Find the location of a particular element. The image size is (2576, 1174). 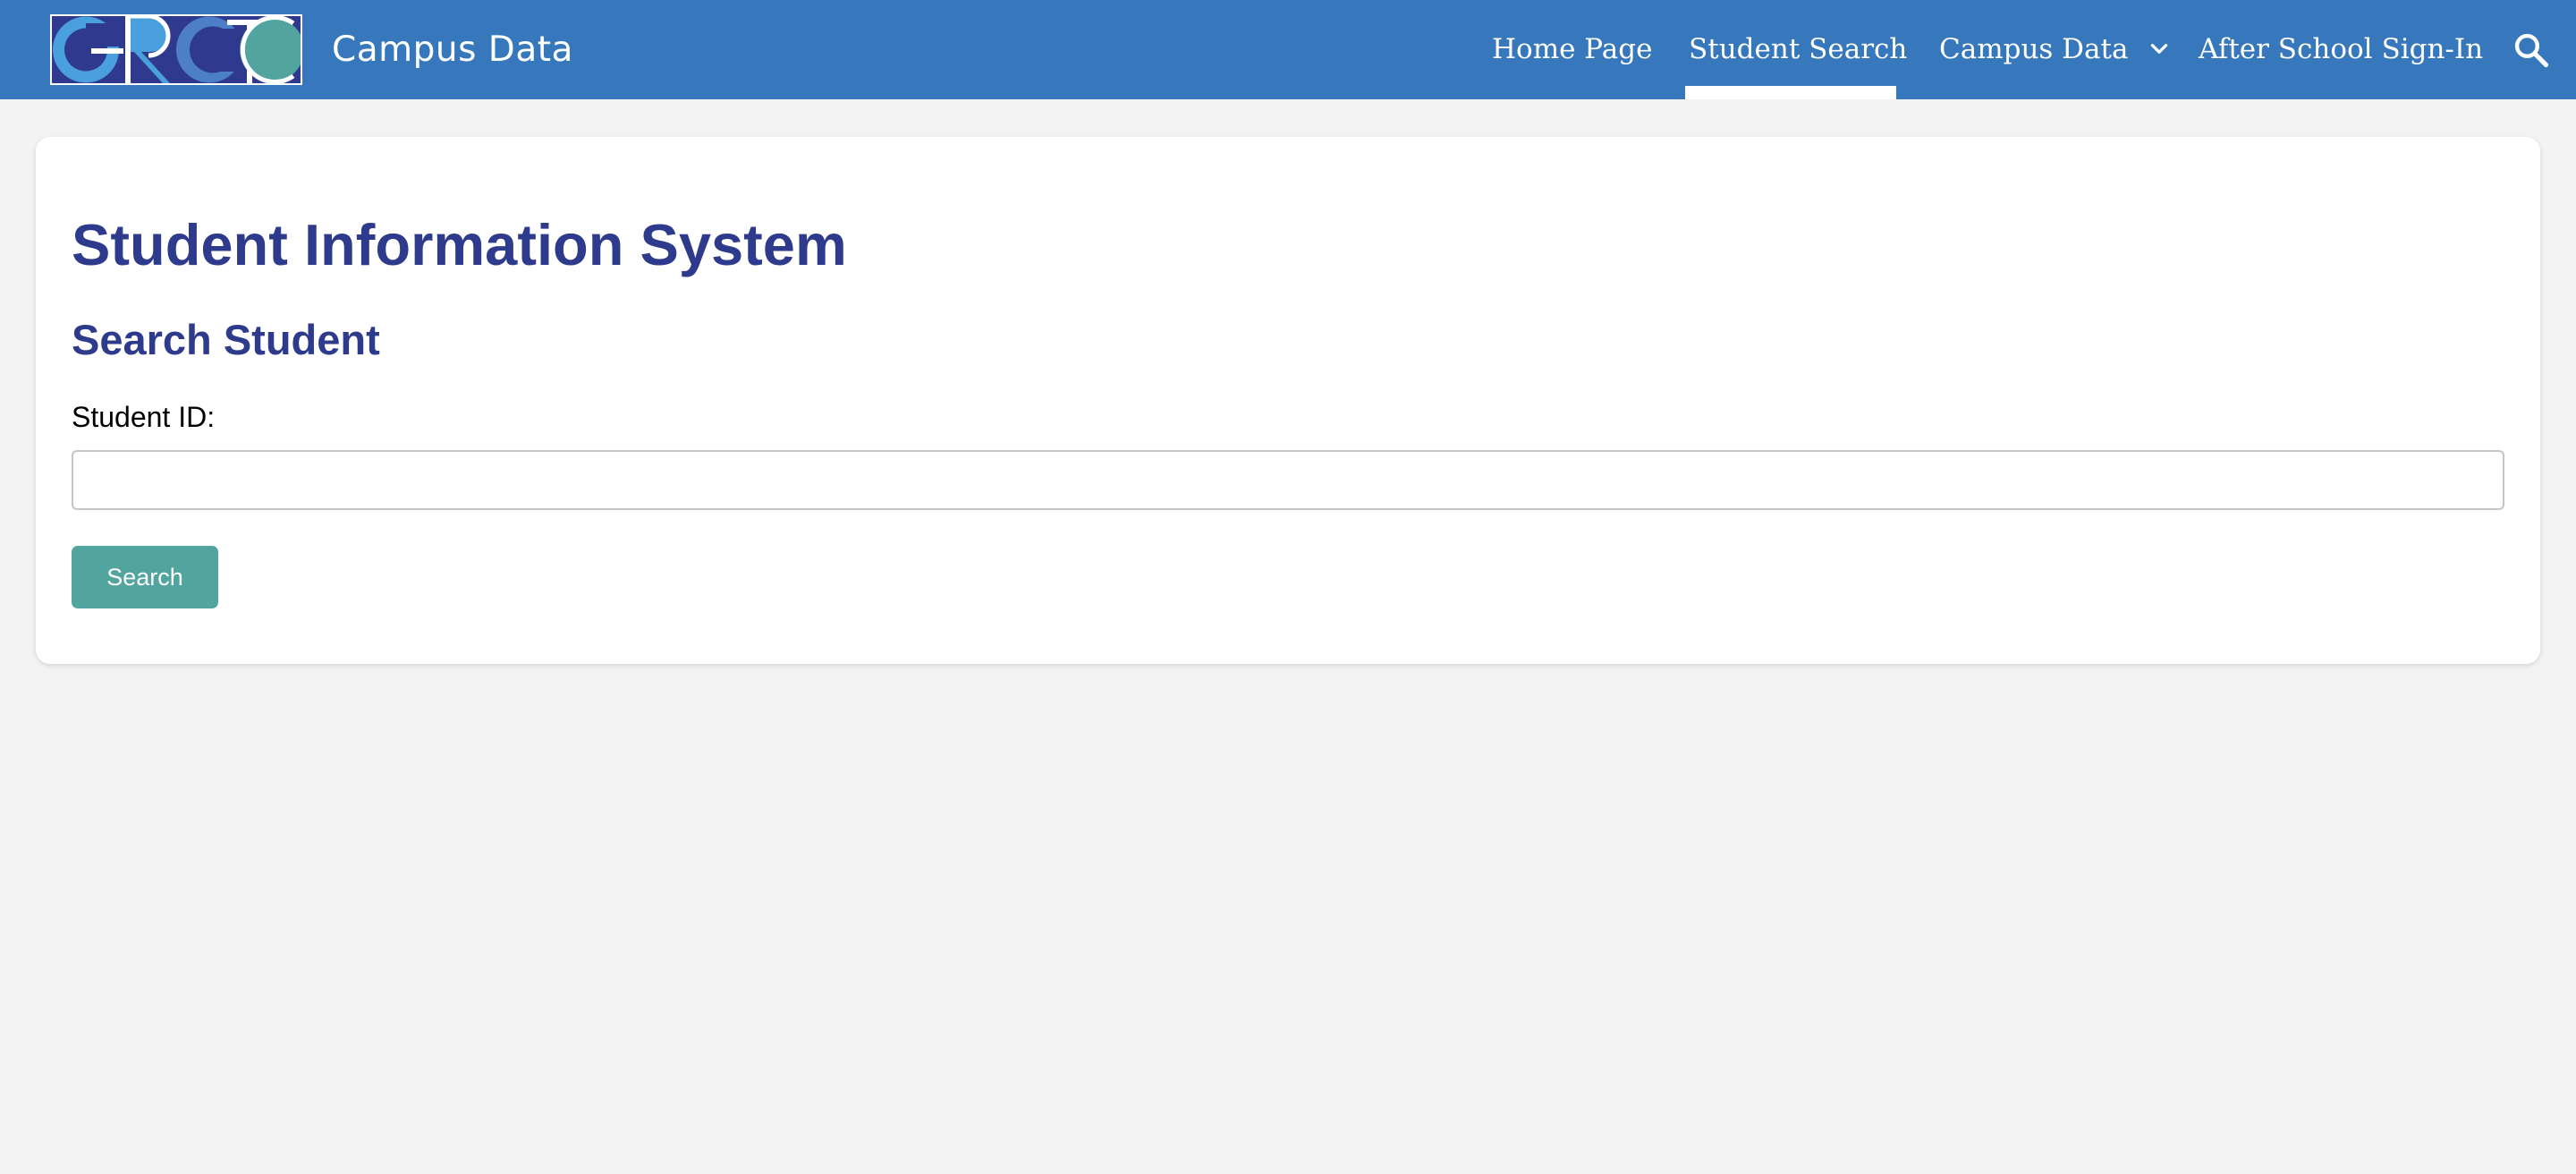

search-button: Search is located at coordinates (145, 577).